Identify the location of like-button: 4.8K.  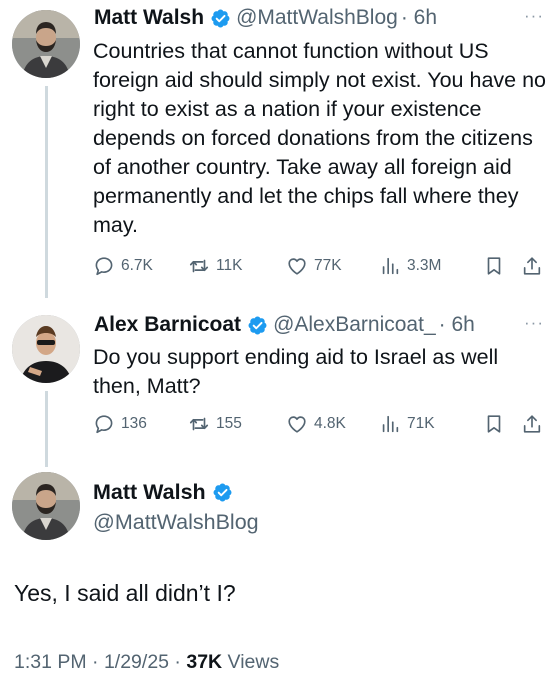
(332, 424).